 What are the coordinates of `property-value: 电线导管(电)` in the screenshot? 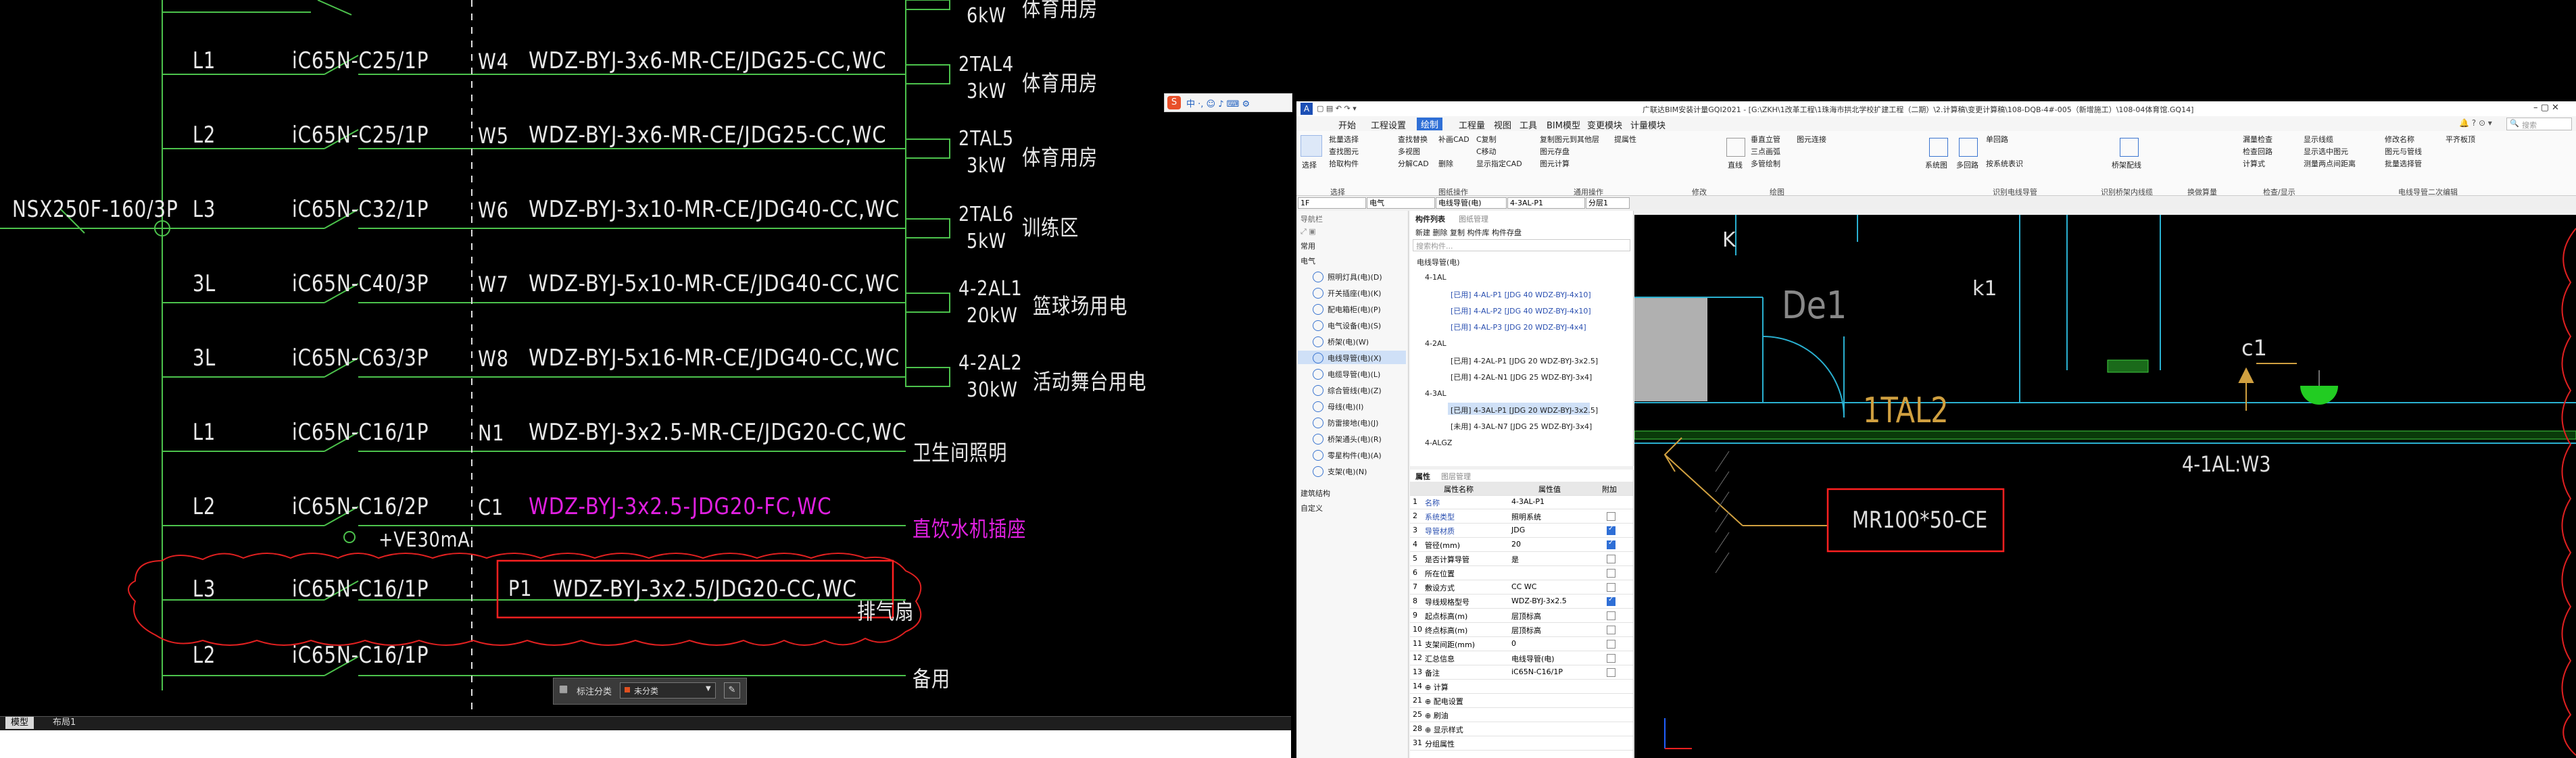 It's located at (1533, 658).